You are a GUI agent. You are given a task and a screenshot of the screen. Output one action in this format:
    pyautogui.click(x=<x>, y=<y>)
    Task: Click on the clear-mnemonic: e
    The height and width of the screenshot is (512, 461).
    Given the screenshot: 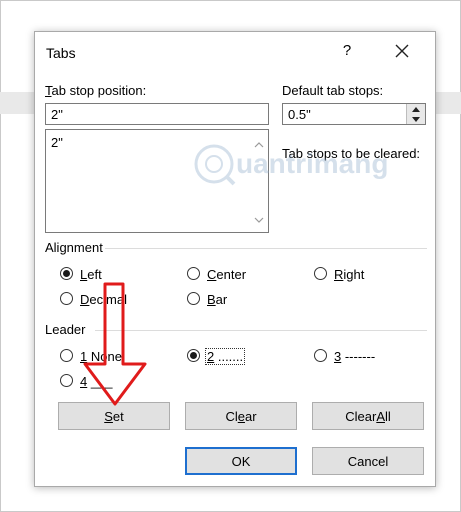 What is the action you would take?
    pyautogui.click(x=241, y=416)
    